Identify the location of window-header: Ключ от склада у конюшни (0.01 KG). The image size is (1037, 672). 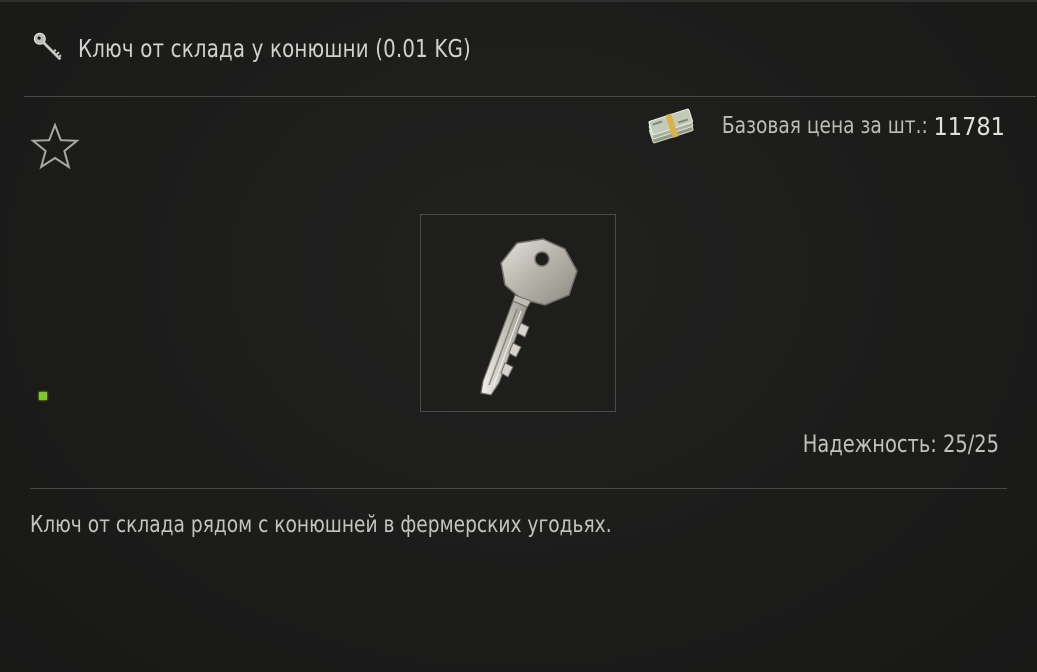
(519, 48).